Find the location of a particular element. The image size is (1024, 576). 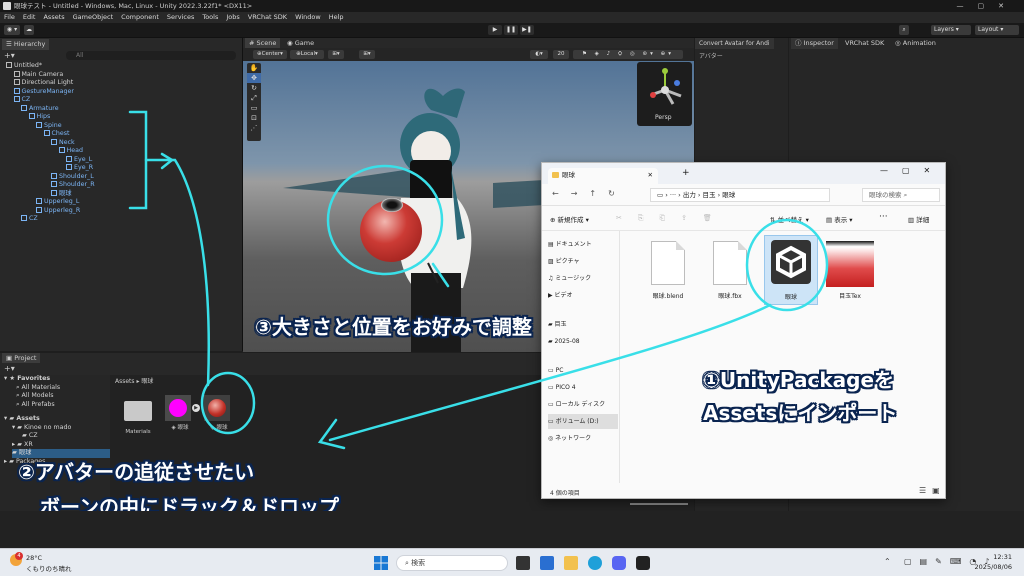

clipboard-buttons: ✂⎘⎗⇪🗑 is located at coordinates (672, 218).